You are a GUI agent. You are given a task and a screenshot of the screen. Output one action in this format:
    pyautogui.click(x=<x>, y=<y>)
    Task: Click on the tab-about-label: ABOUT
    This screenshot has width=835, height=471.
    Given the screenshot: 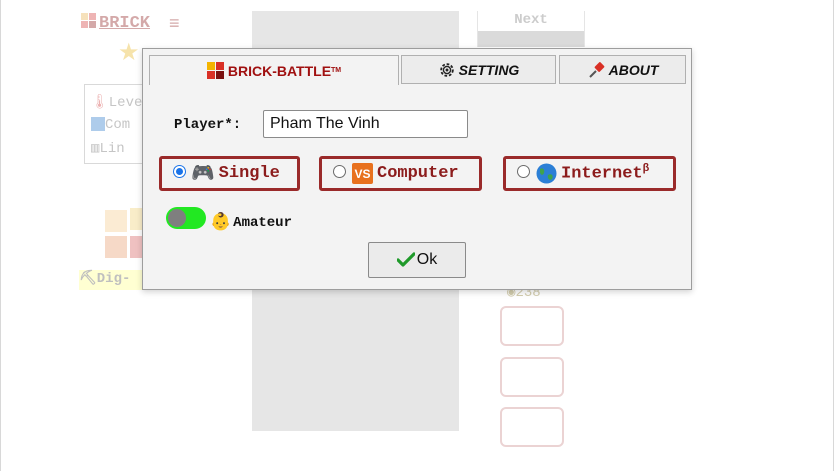 What is the action you would take?
    pyautogui.click(x=633, y=69)
    